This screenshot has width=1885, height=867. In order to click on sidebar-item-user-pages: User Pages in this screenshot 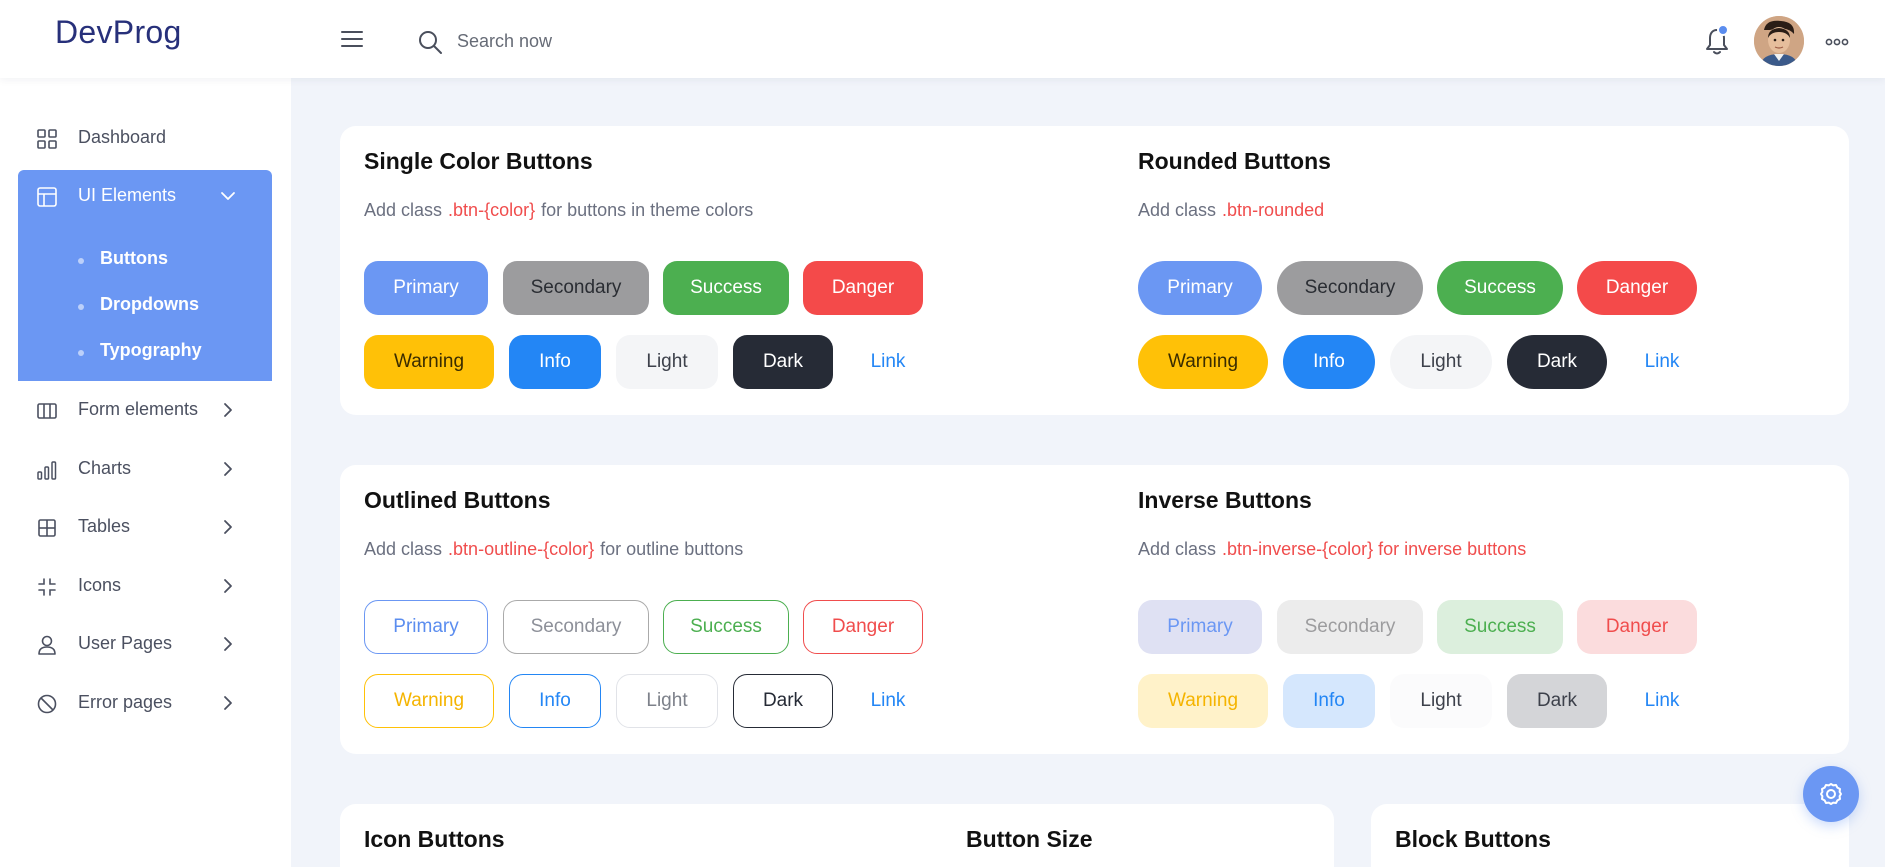, I will do `click(145, 644)`.